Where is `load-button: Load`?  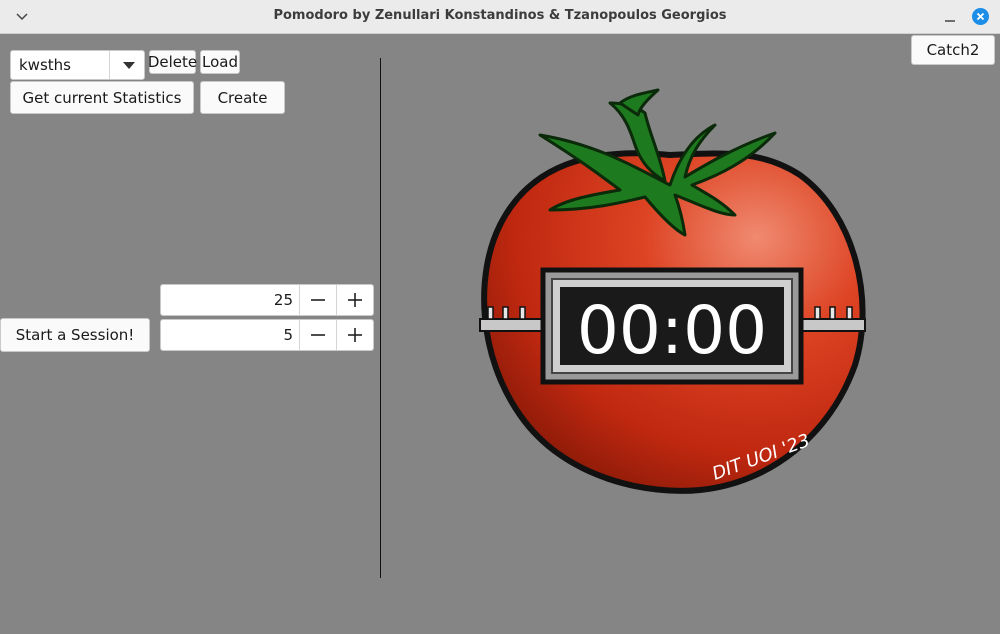
load-button: Load is located at coordinates (220, 62).